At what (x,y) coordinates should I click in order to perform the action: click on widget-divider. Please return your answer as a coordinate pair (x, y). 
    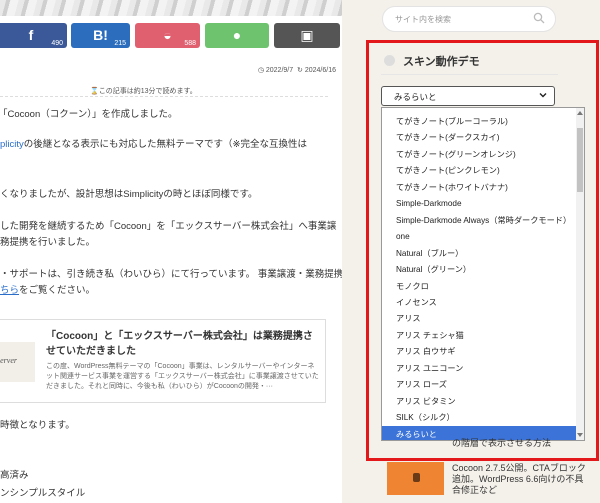
    Looking at the image, I should click on (469, 74).